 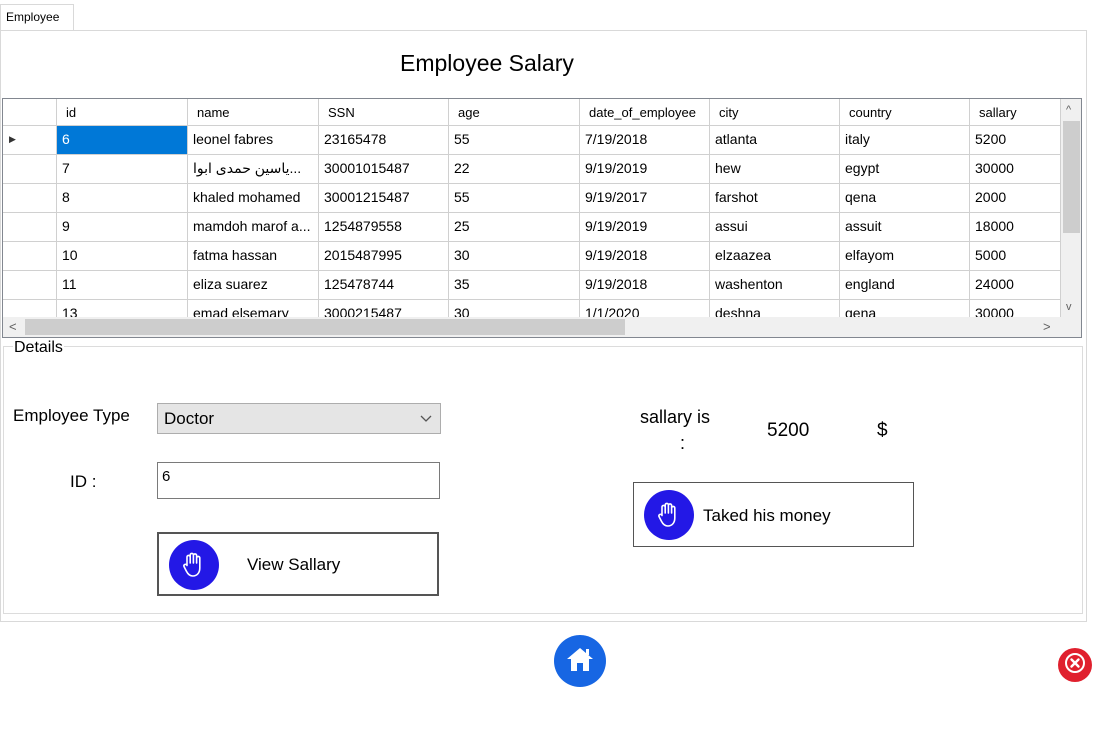 I want to click on taked-his-money-button: Taked his money, so click(x=773, y=514).